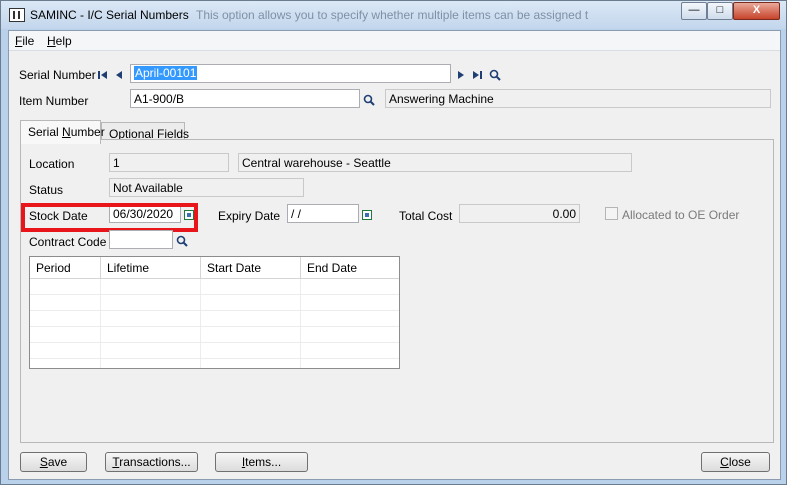 This screenshot has height=485, width=787. What do you see at coordinates (109, 217) in the screenshot?
I see `stock-date-highlight` at bounding box center [109, 217].